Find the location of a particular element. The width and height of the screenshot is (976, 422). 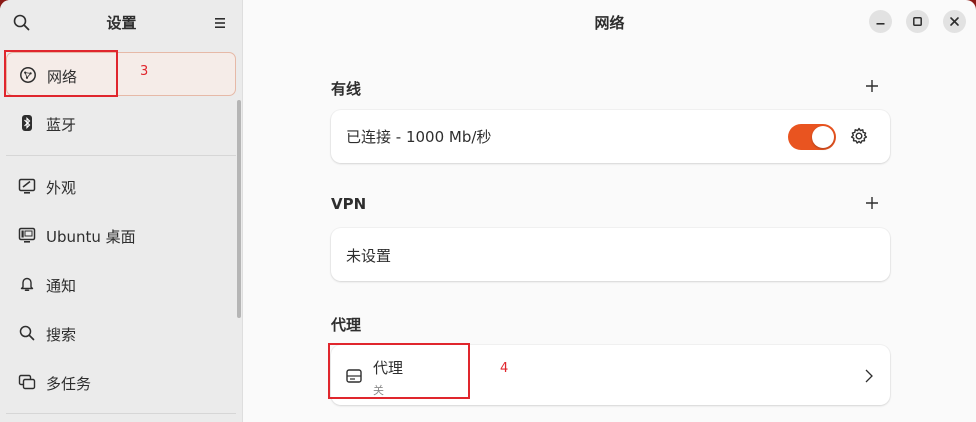

vpn-status: 未设置 is located at coordinates (369, 256).